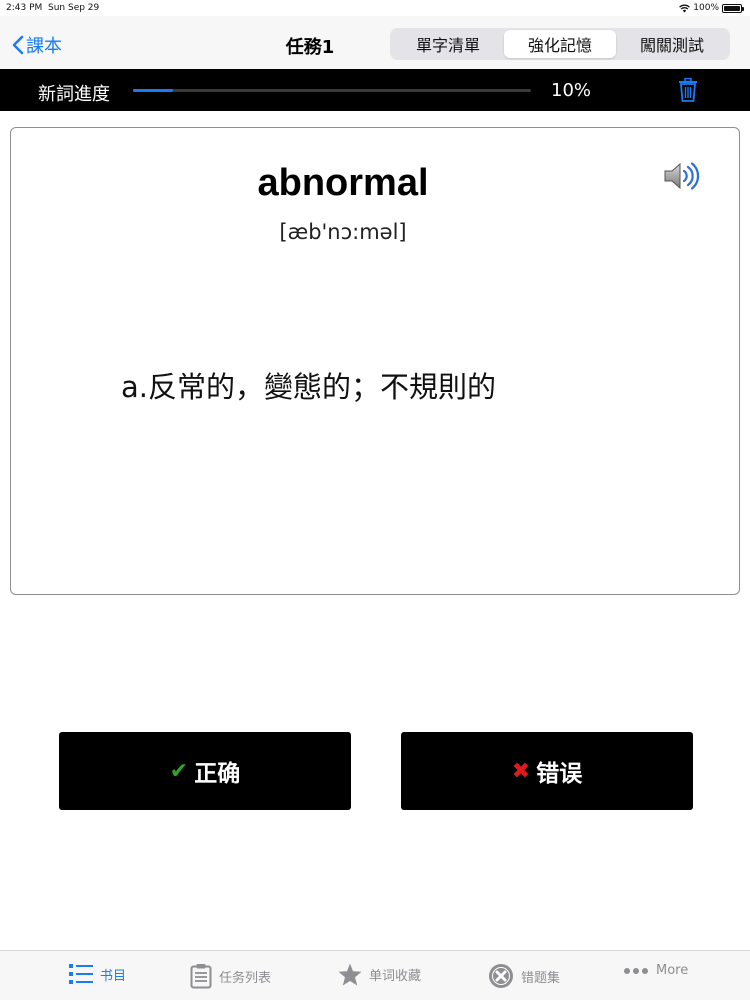 The image size is (750, 1000). I want to click on wrong-button: ✖ 错误, so click(547, 771).